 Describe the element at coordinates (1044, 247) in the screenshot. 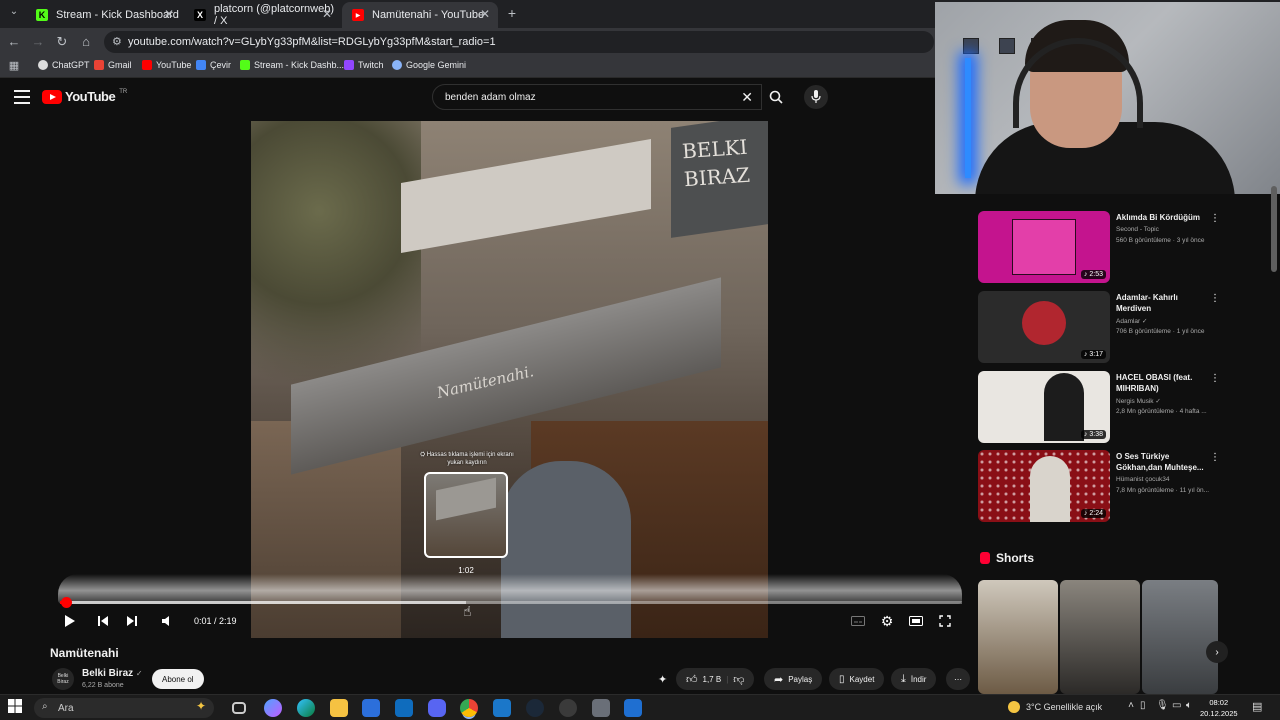

I see `recommendation-thumbnail: ♪ 2:53` at that location.